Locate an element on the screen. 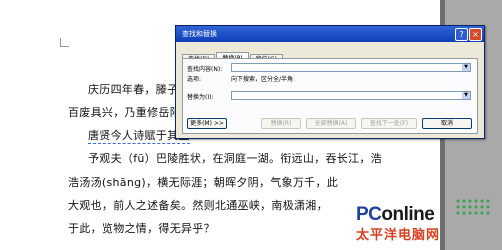 The image size is (502, 250). document-line: 浩汤汤(shāng)，横无际涯；朝晖夕阴，气象万千，此 is located at coordinates (203, 182).